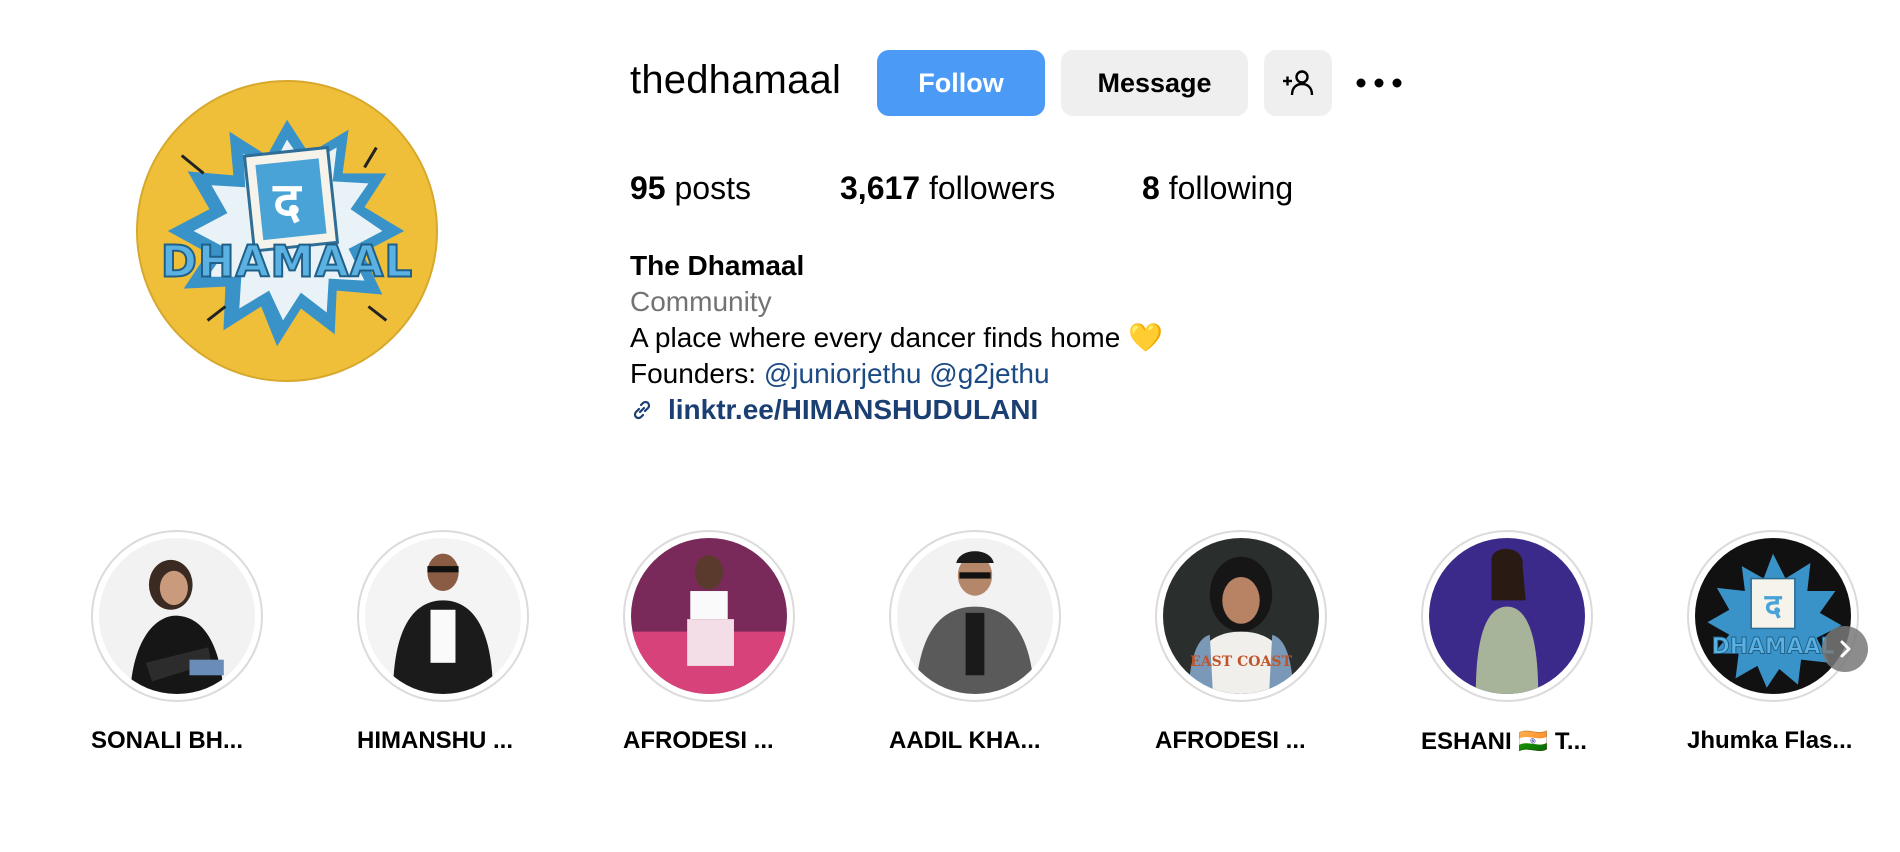  I want to click on highlight-photo: EAST COAST, so click(1241, 616).